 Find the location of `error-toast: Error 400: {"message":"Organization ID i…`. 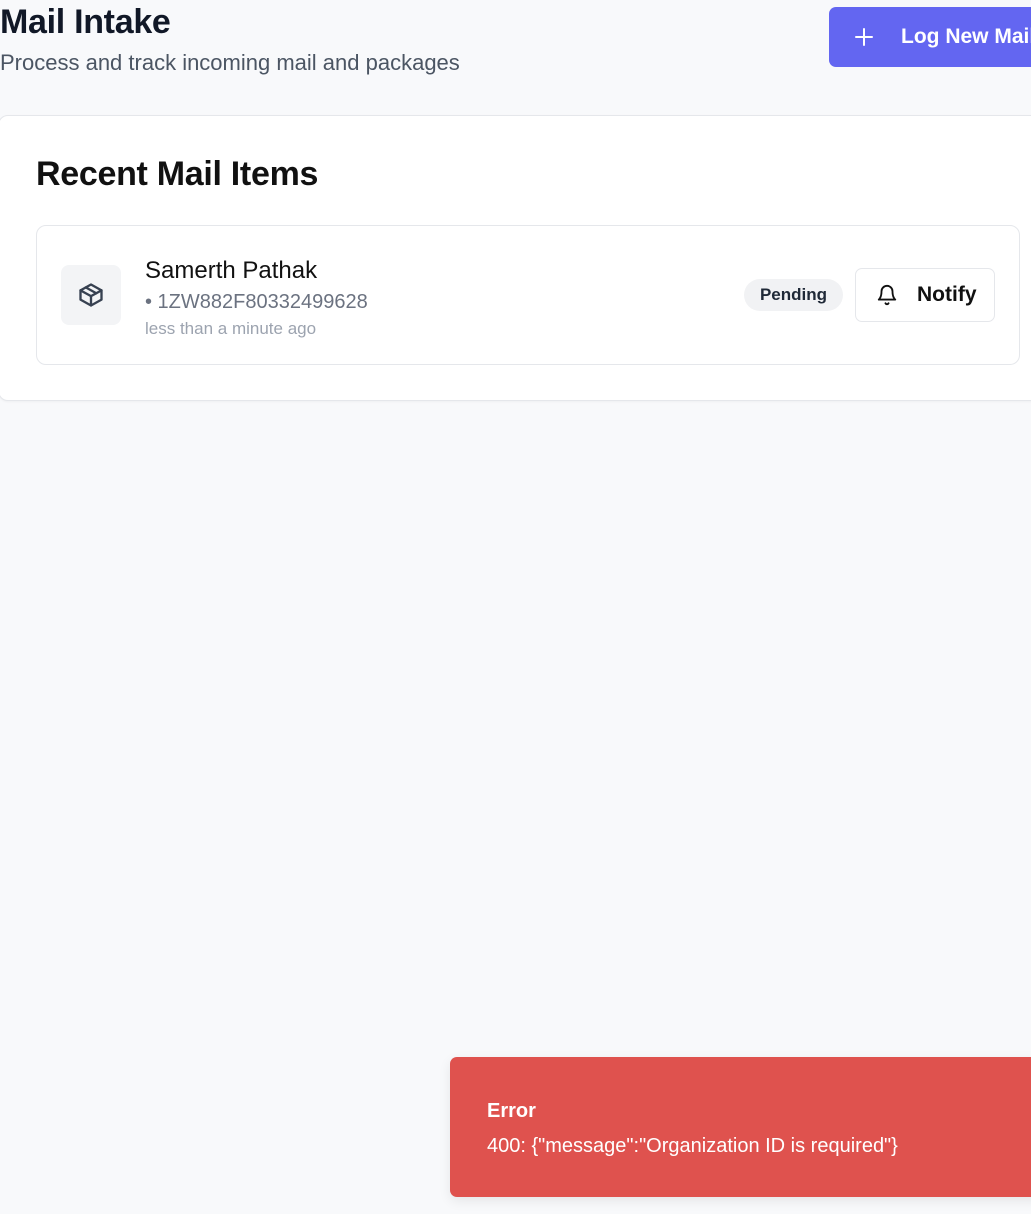

error-toast: Error 400: {"message":"Organization ID i… is located at coordinates (740, 1127).